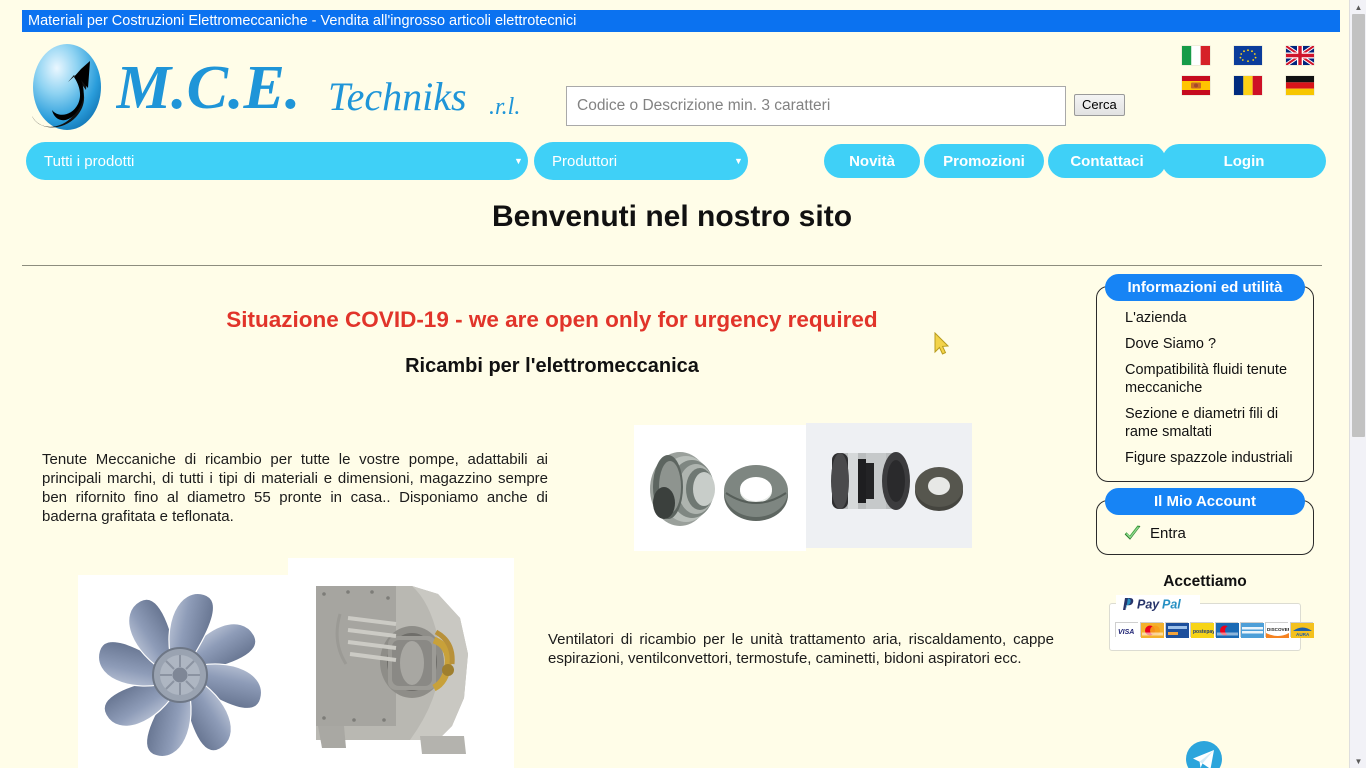 The image size is (1366, 768). What do you see at coordinates (1227, 630) in the screenshot?
I see `maestro-card-icon` at bounding box center [1227, 630].